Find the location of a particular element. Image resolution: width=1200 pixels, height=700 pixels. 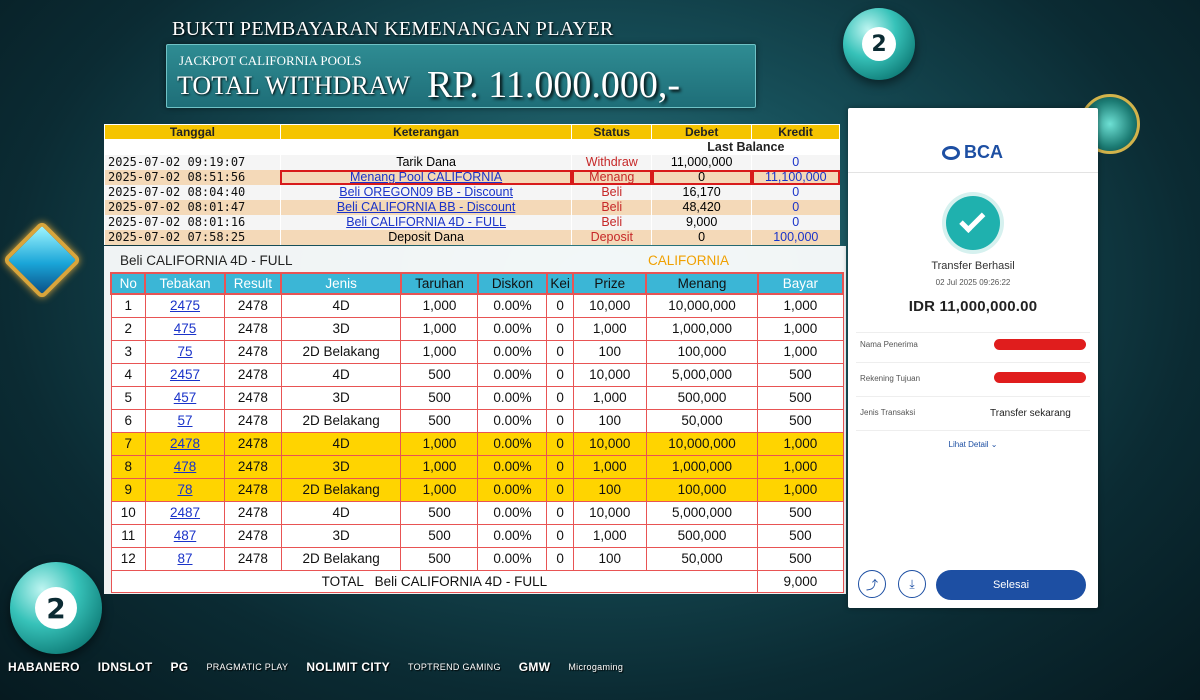

guess-link: 87 is located at coordinates (184, 558).